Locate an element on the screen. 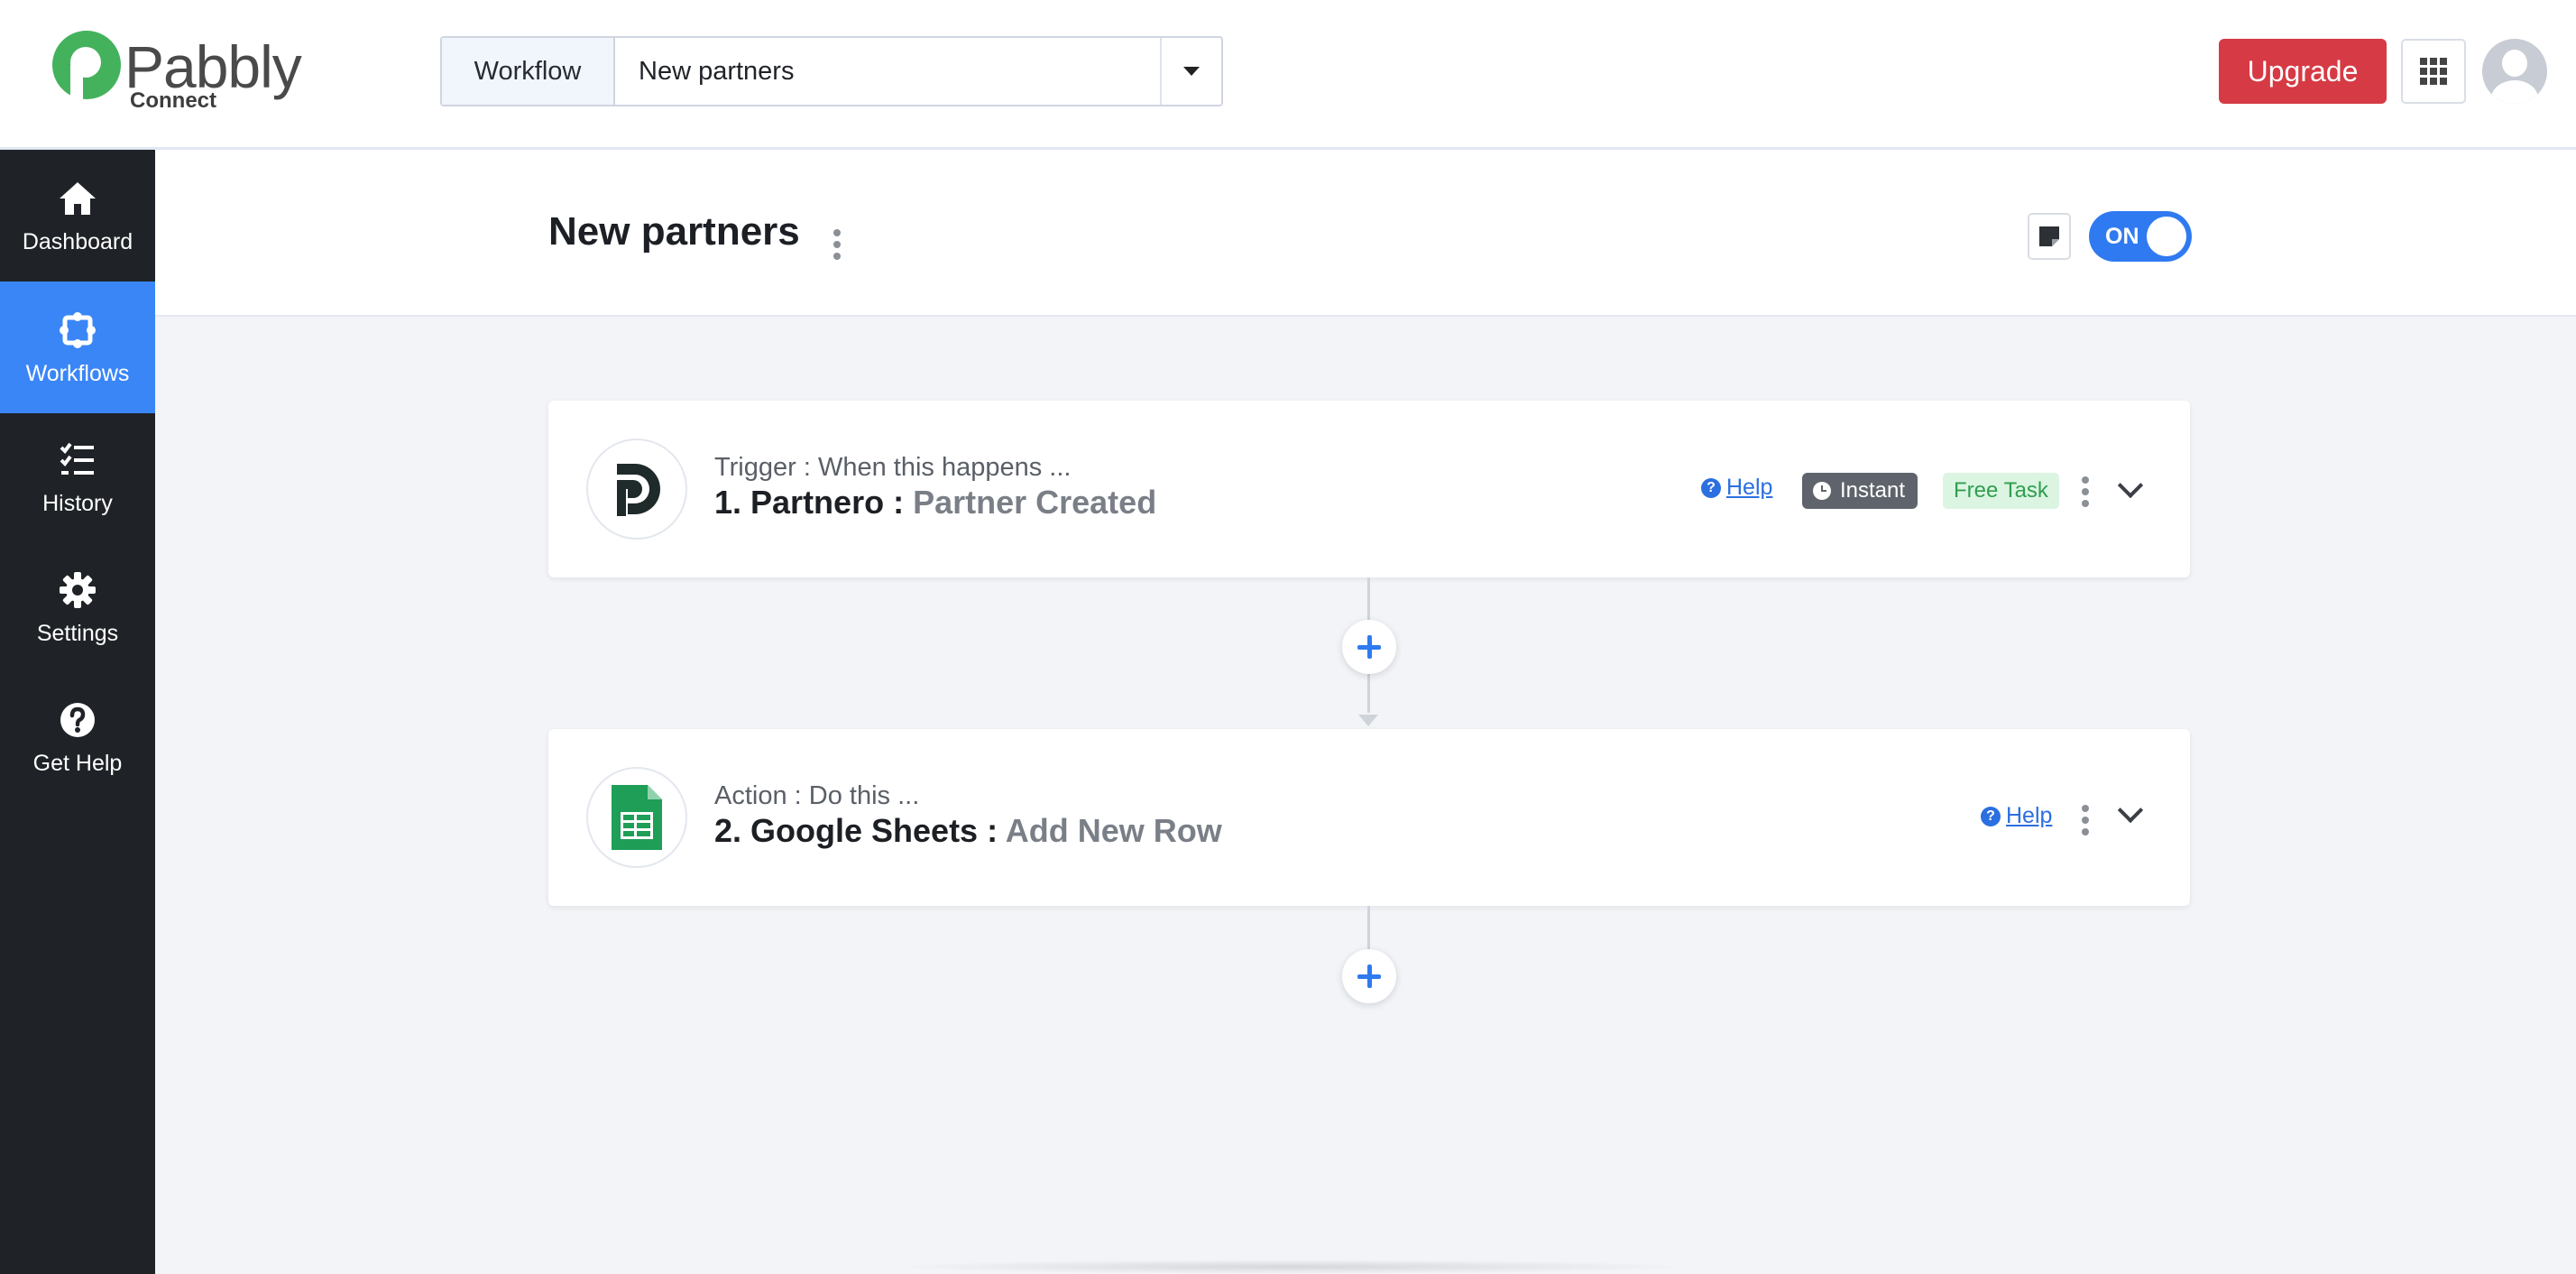 The width and height of the screenshot is (2576, 1274). instant-badge: Instant is located at coordinates (1860, 491).